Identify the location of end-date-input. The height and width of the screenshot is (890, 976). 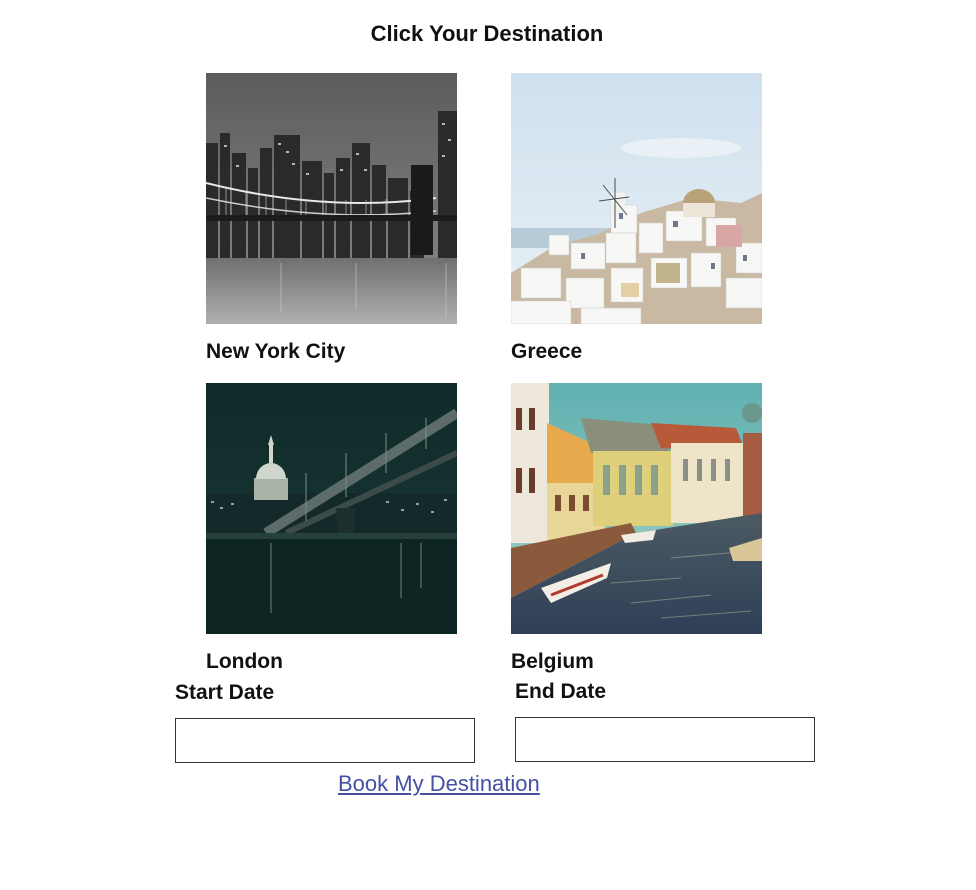
(665, 739).